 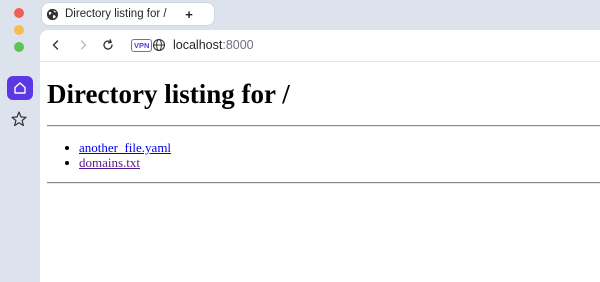 What do you see at coordinates (19, 119) in the screenshot?
I see `star-icon` at bounding box center [19, 119].